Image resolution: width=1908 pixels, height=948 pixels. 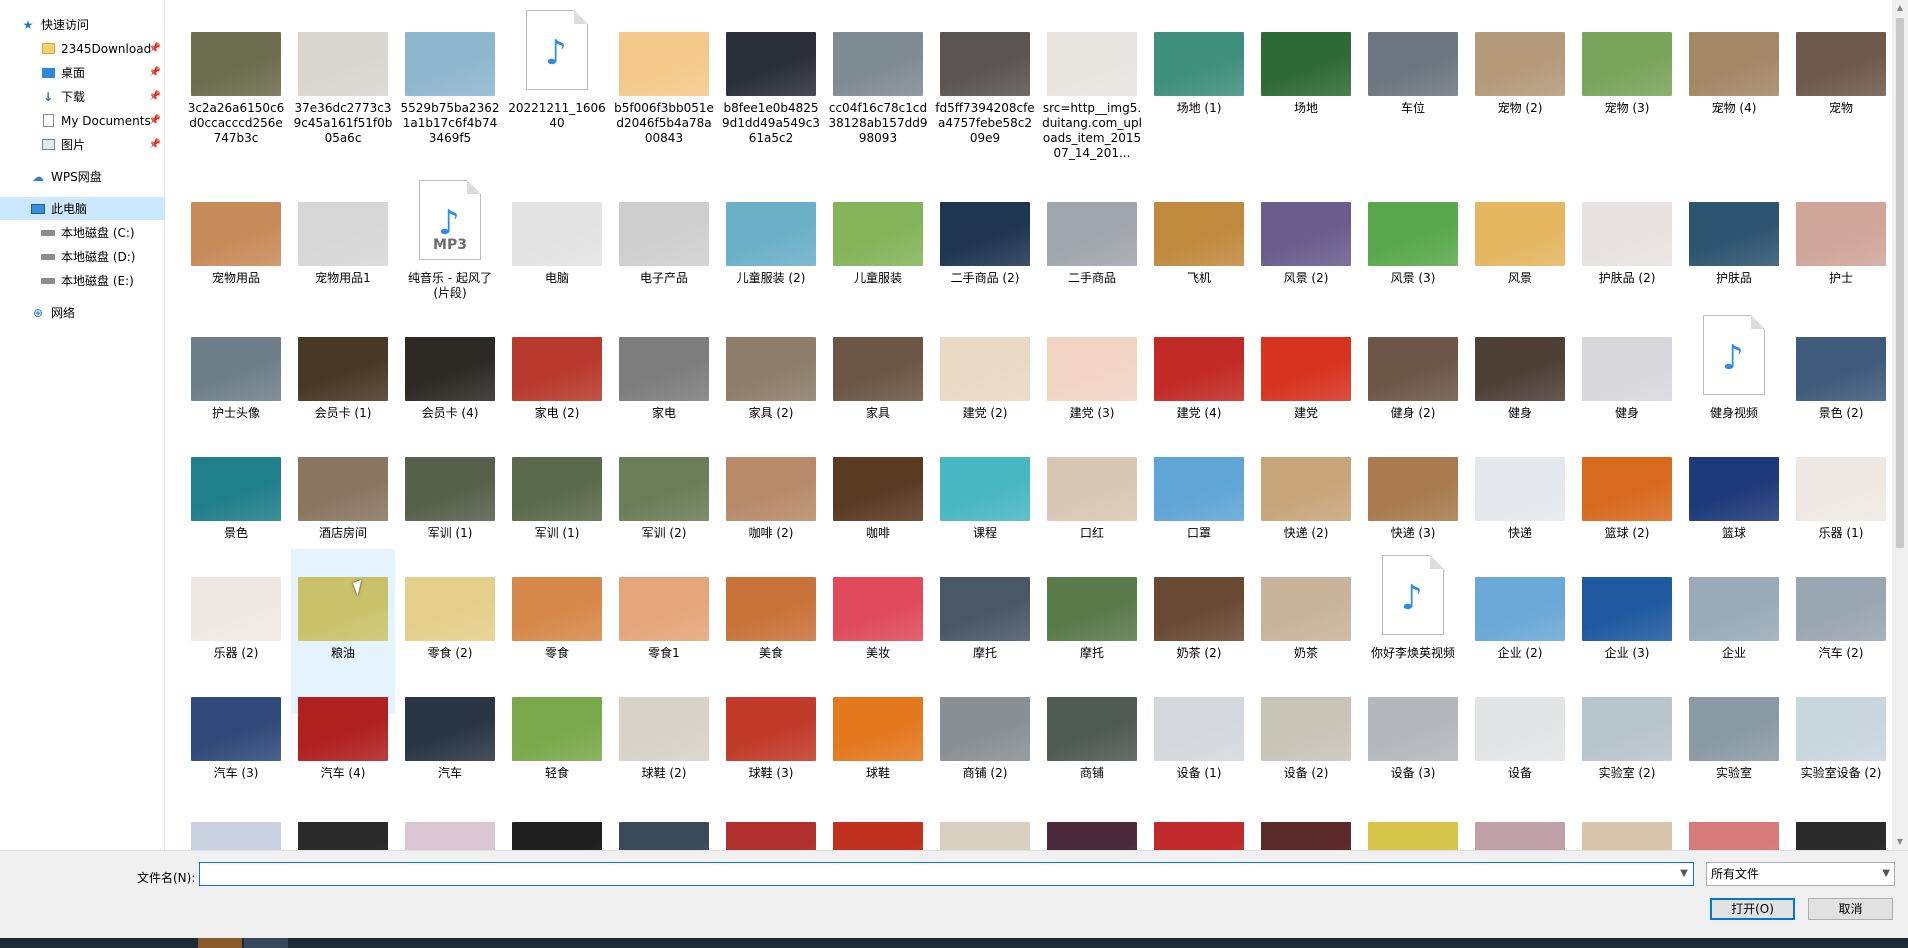 I want to click on file-name: 商铺, so click(x=1091, y=773).